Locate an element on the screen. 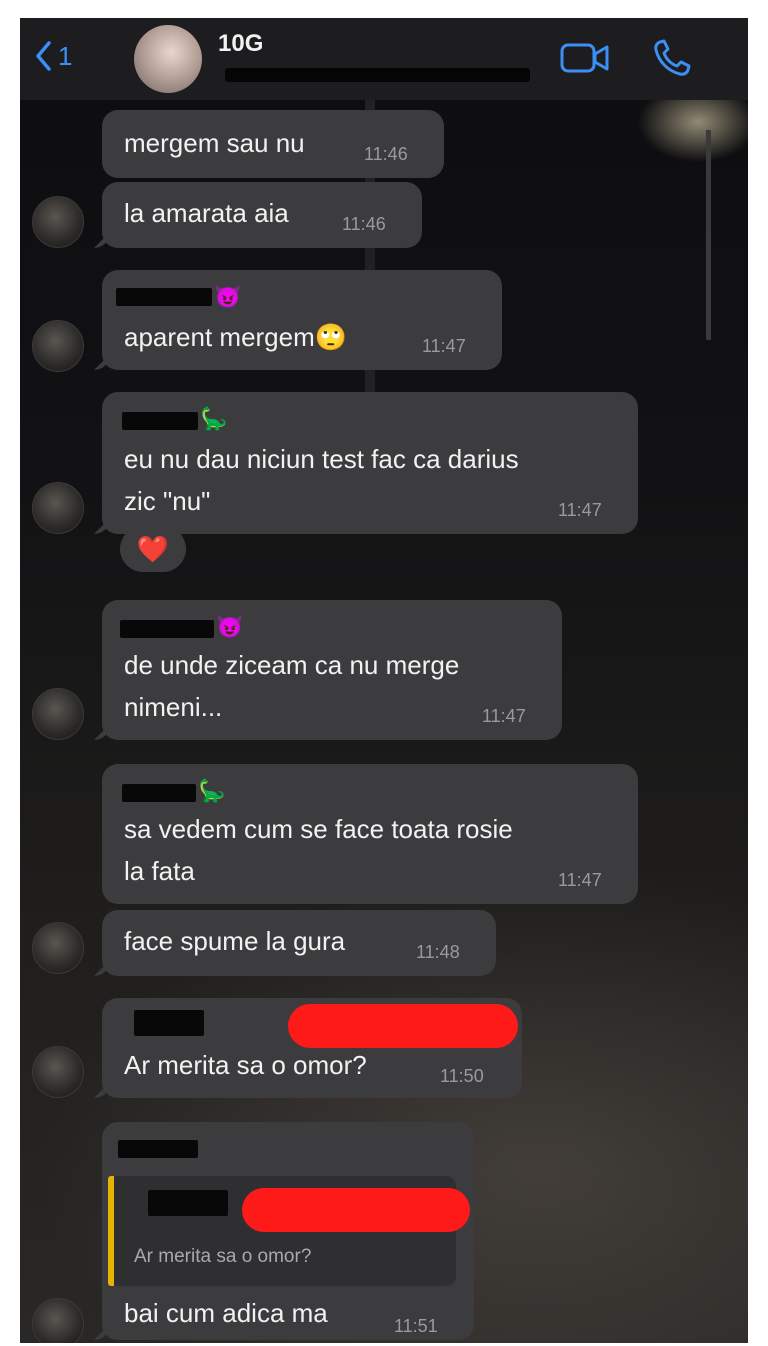 Image resolution: width=768 pixels, height=1346 pixels. quoted-message: Ar merita sa o omor? is located at coordinates (289, 1231).